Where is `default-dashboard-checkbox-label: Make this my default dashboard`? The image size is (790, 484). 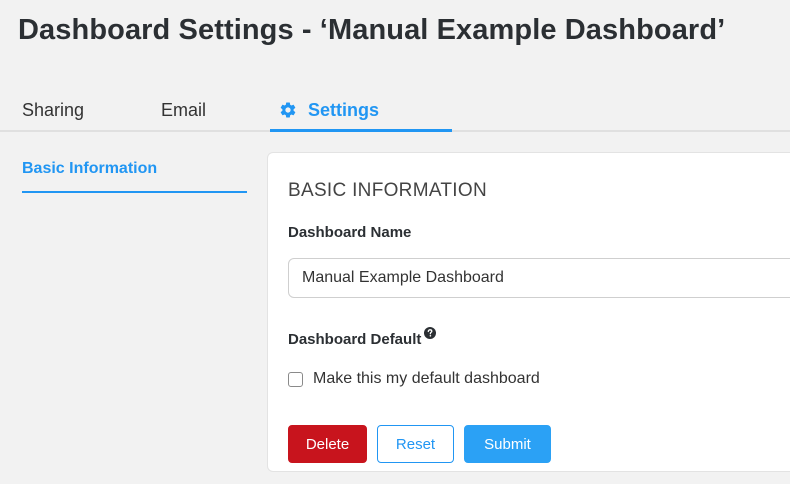 default-dashboard-checkbox-label: Make this my default dashboard is located at coordinates (426, 378).